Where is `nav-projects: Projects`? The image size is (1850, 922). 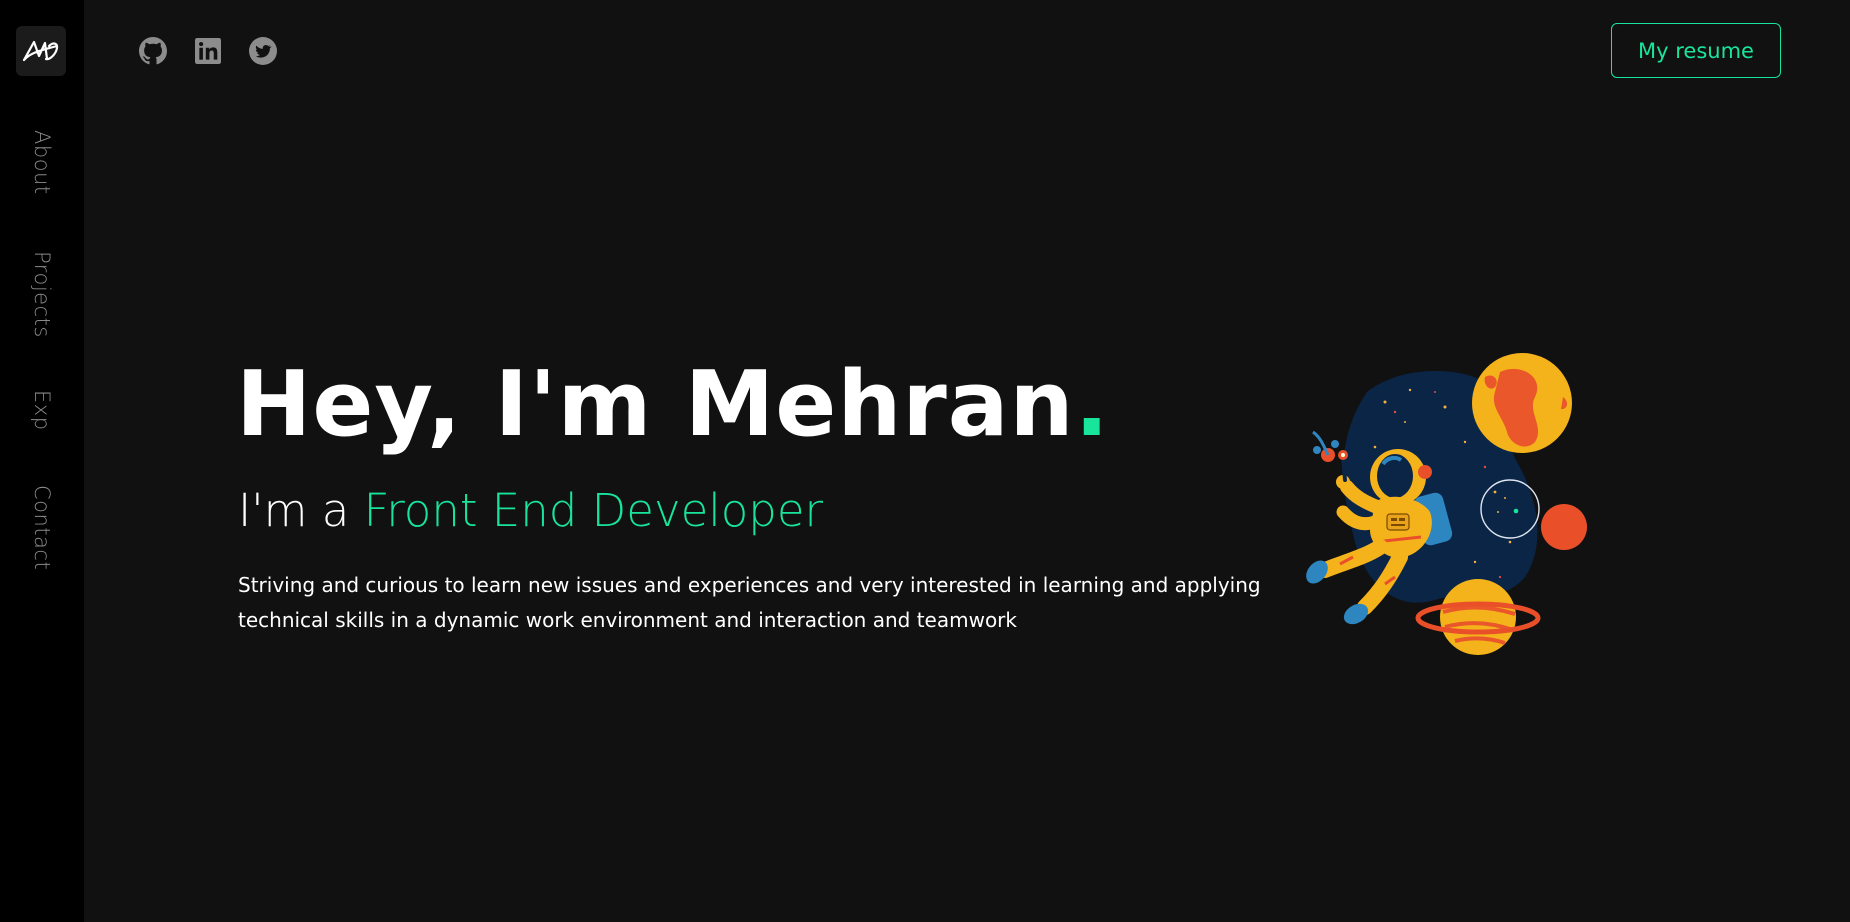
nav-projects: Projects is located at coordinates (42, 294).